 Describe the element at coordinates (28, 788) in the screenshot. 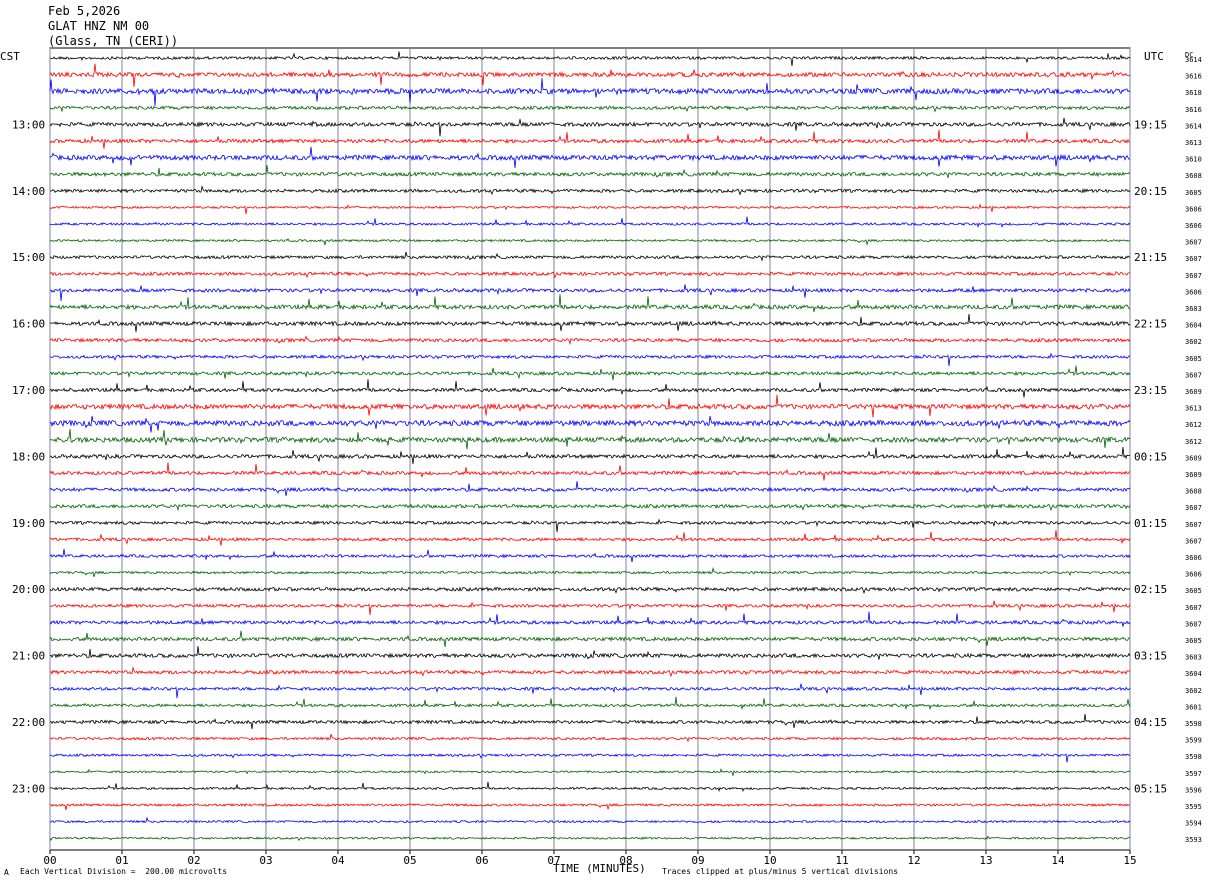

I see `left-hour-label: 23:00` at that location.